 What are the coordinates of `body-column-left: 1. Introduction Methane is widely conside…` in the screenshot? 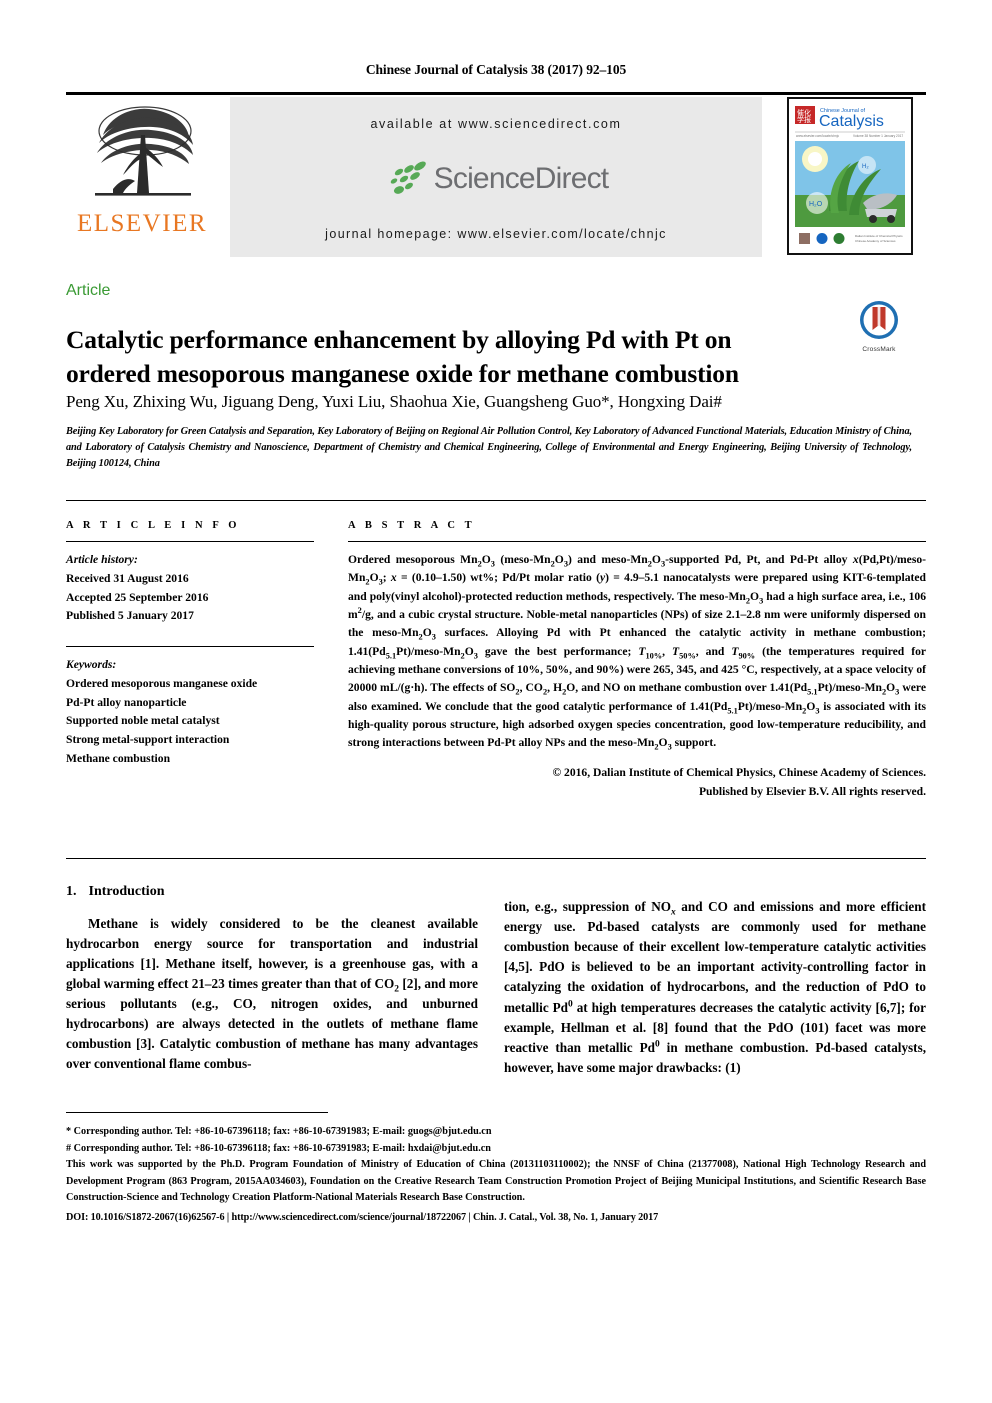 It's located at (272, 986).